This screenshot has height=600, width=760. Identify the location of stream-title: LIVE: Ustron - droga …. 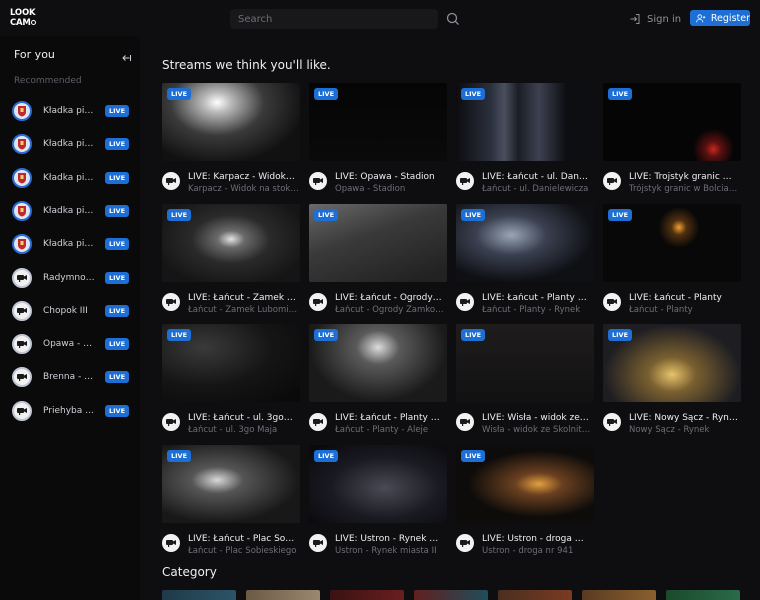
(538, 539).